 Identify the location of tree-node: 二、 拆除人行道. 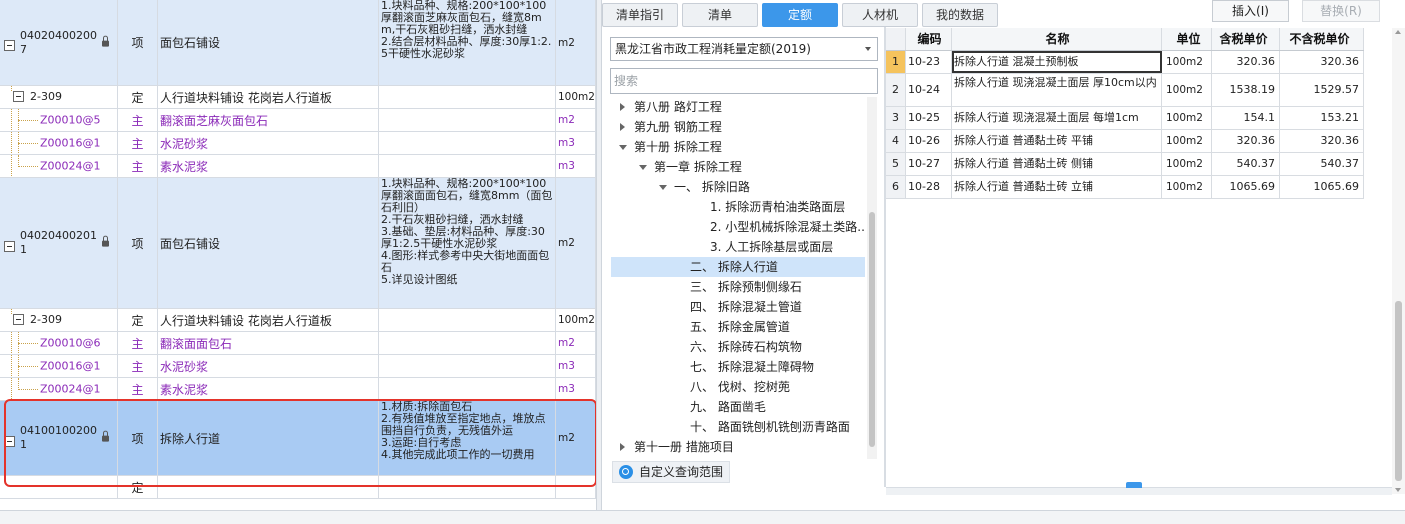
(738, 267).